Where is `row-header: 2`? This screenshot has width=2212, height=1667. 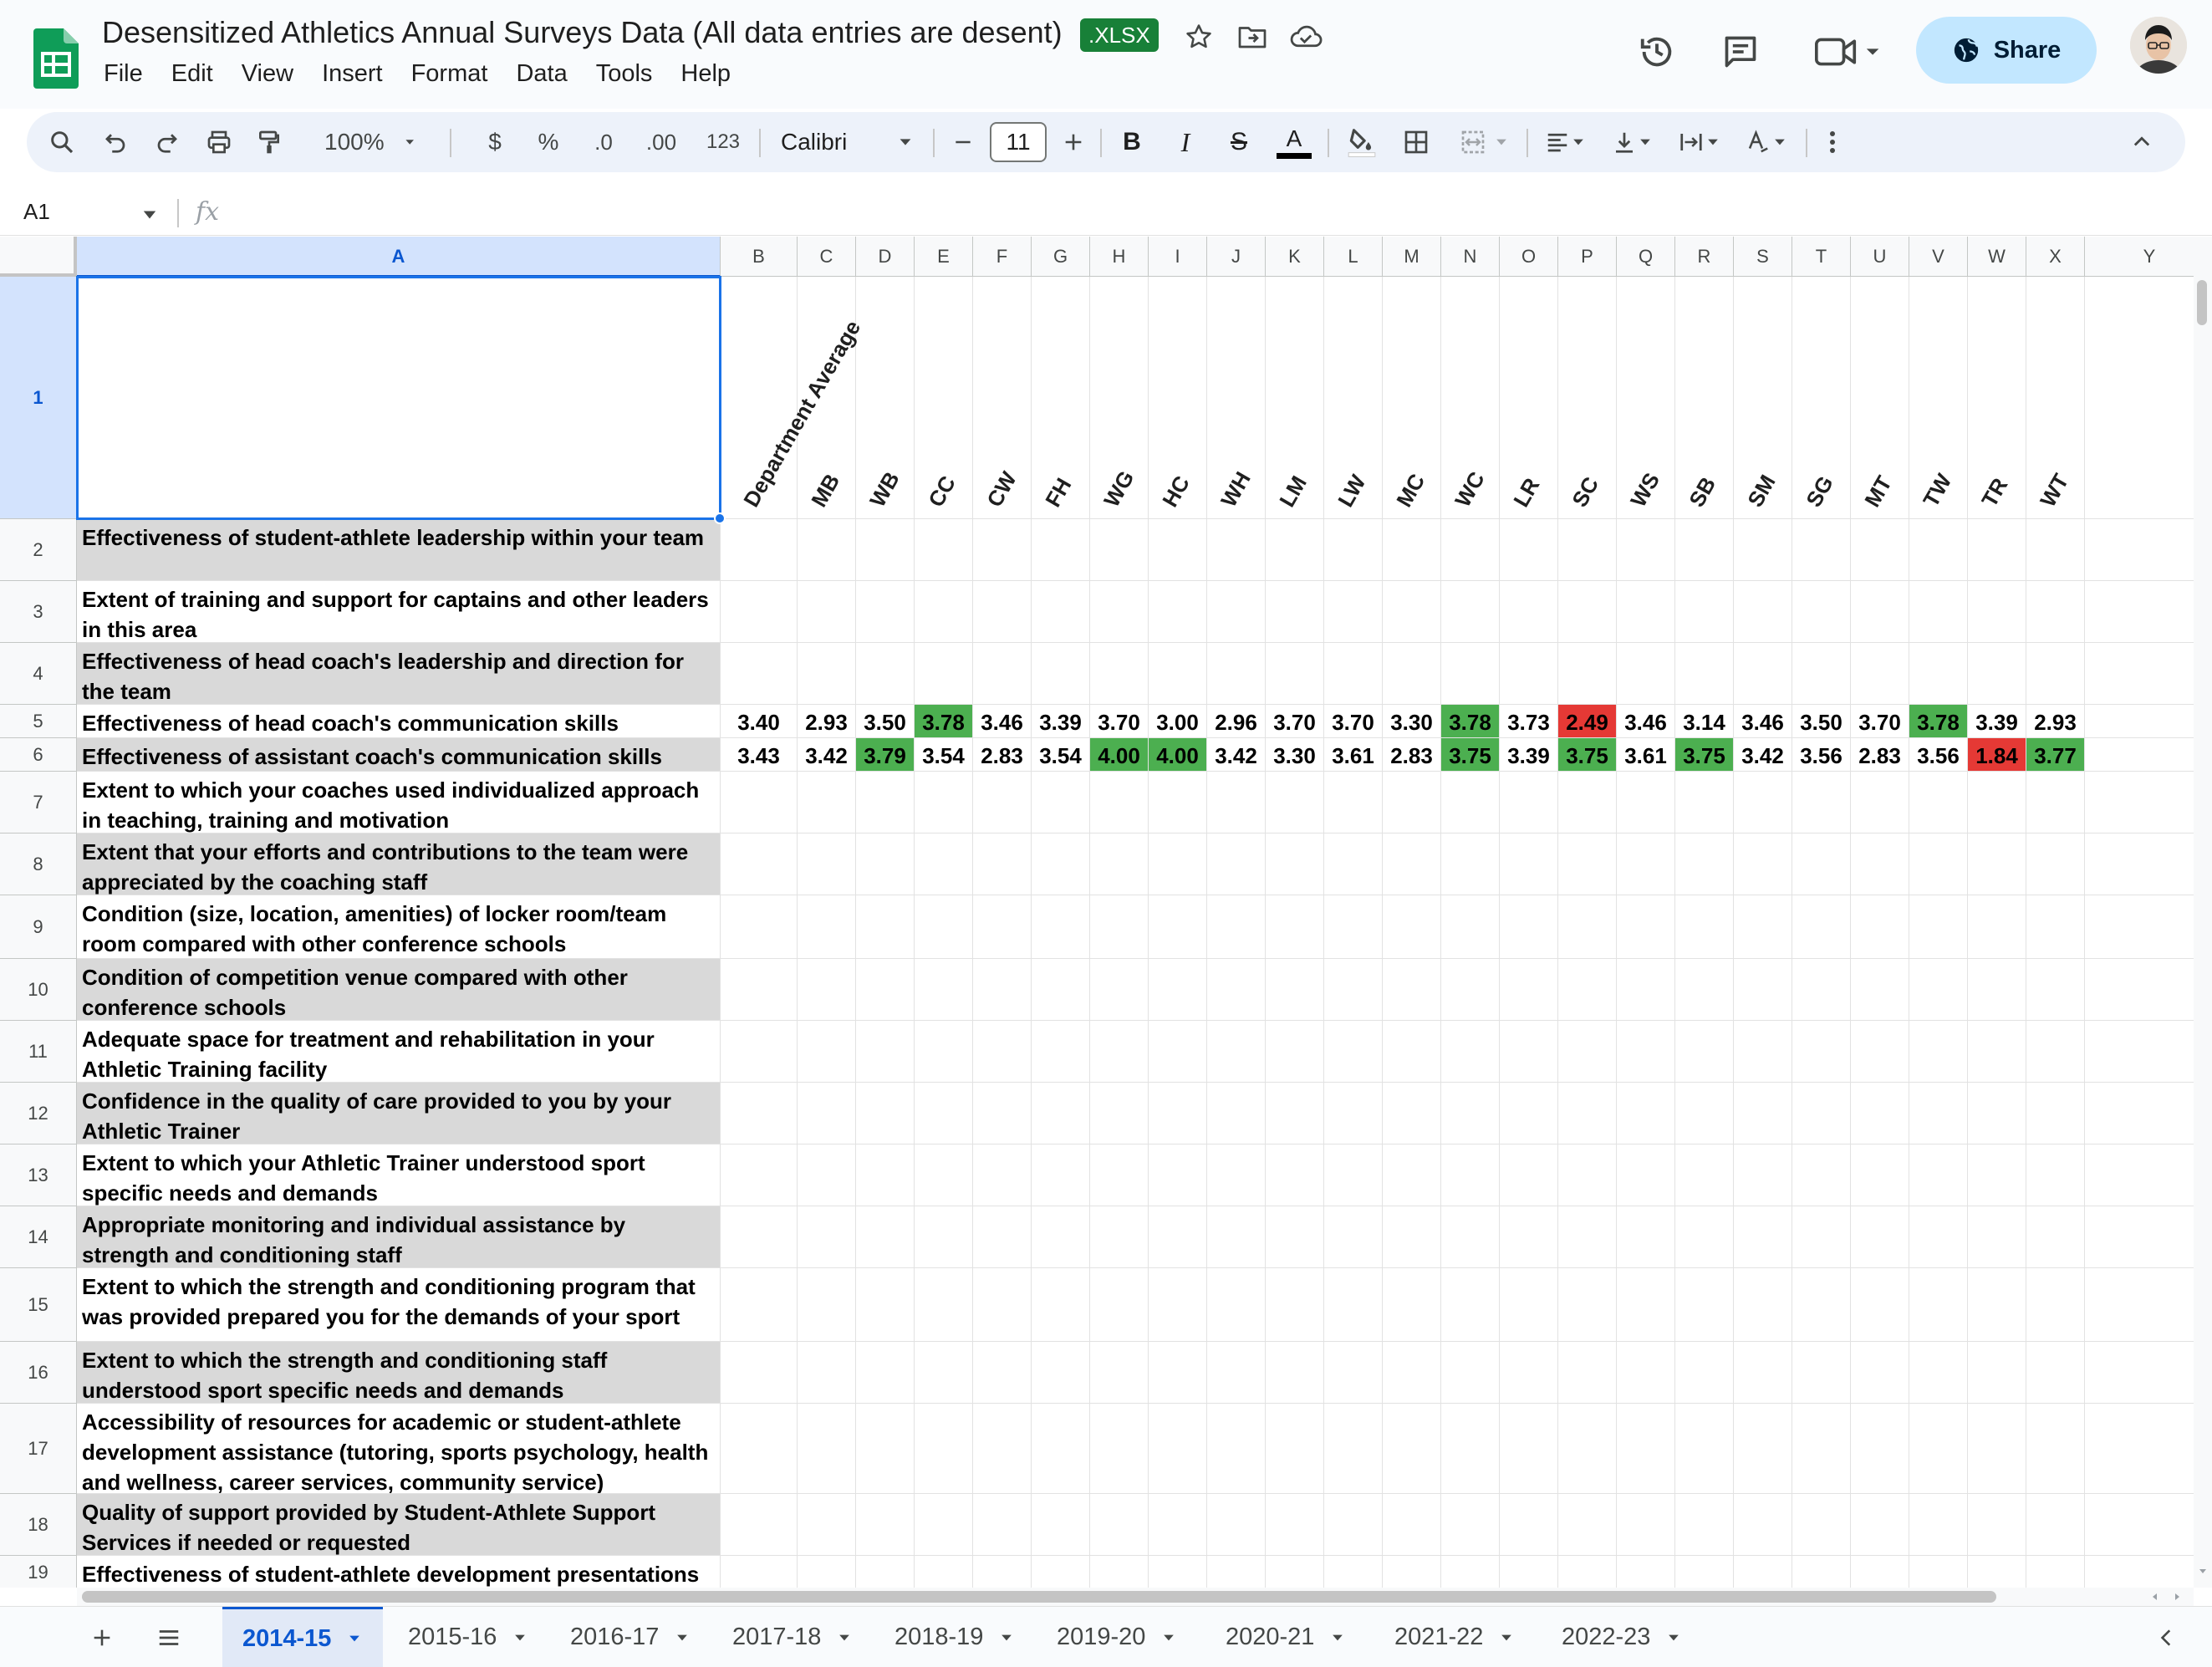 row-header: 2 is located at coordinates (38, 550).